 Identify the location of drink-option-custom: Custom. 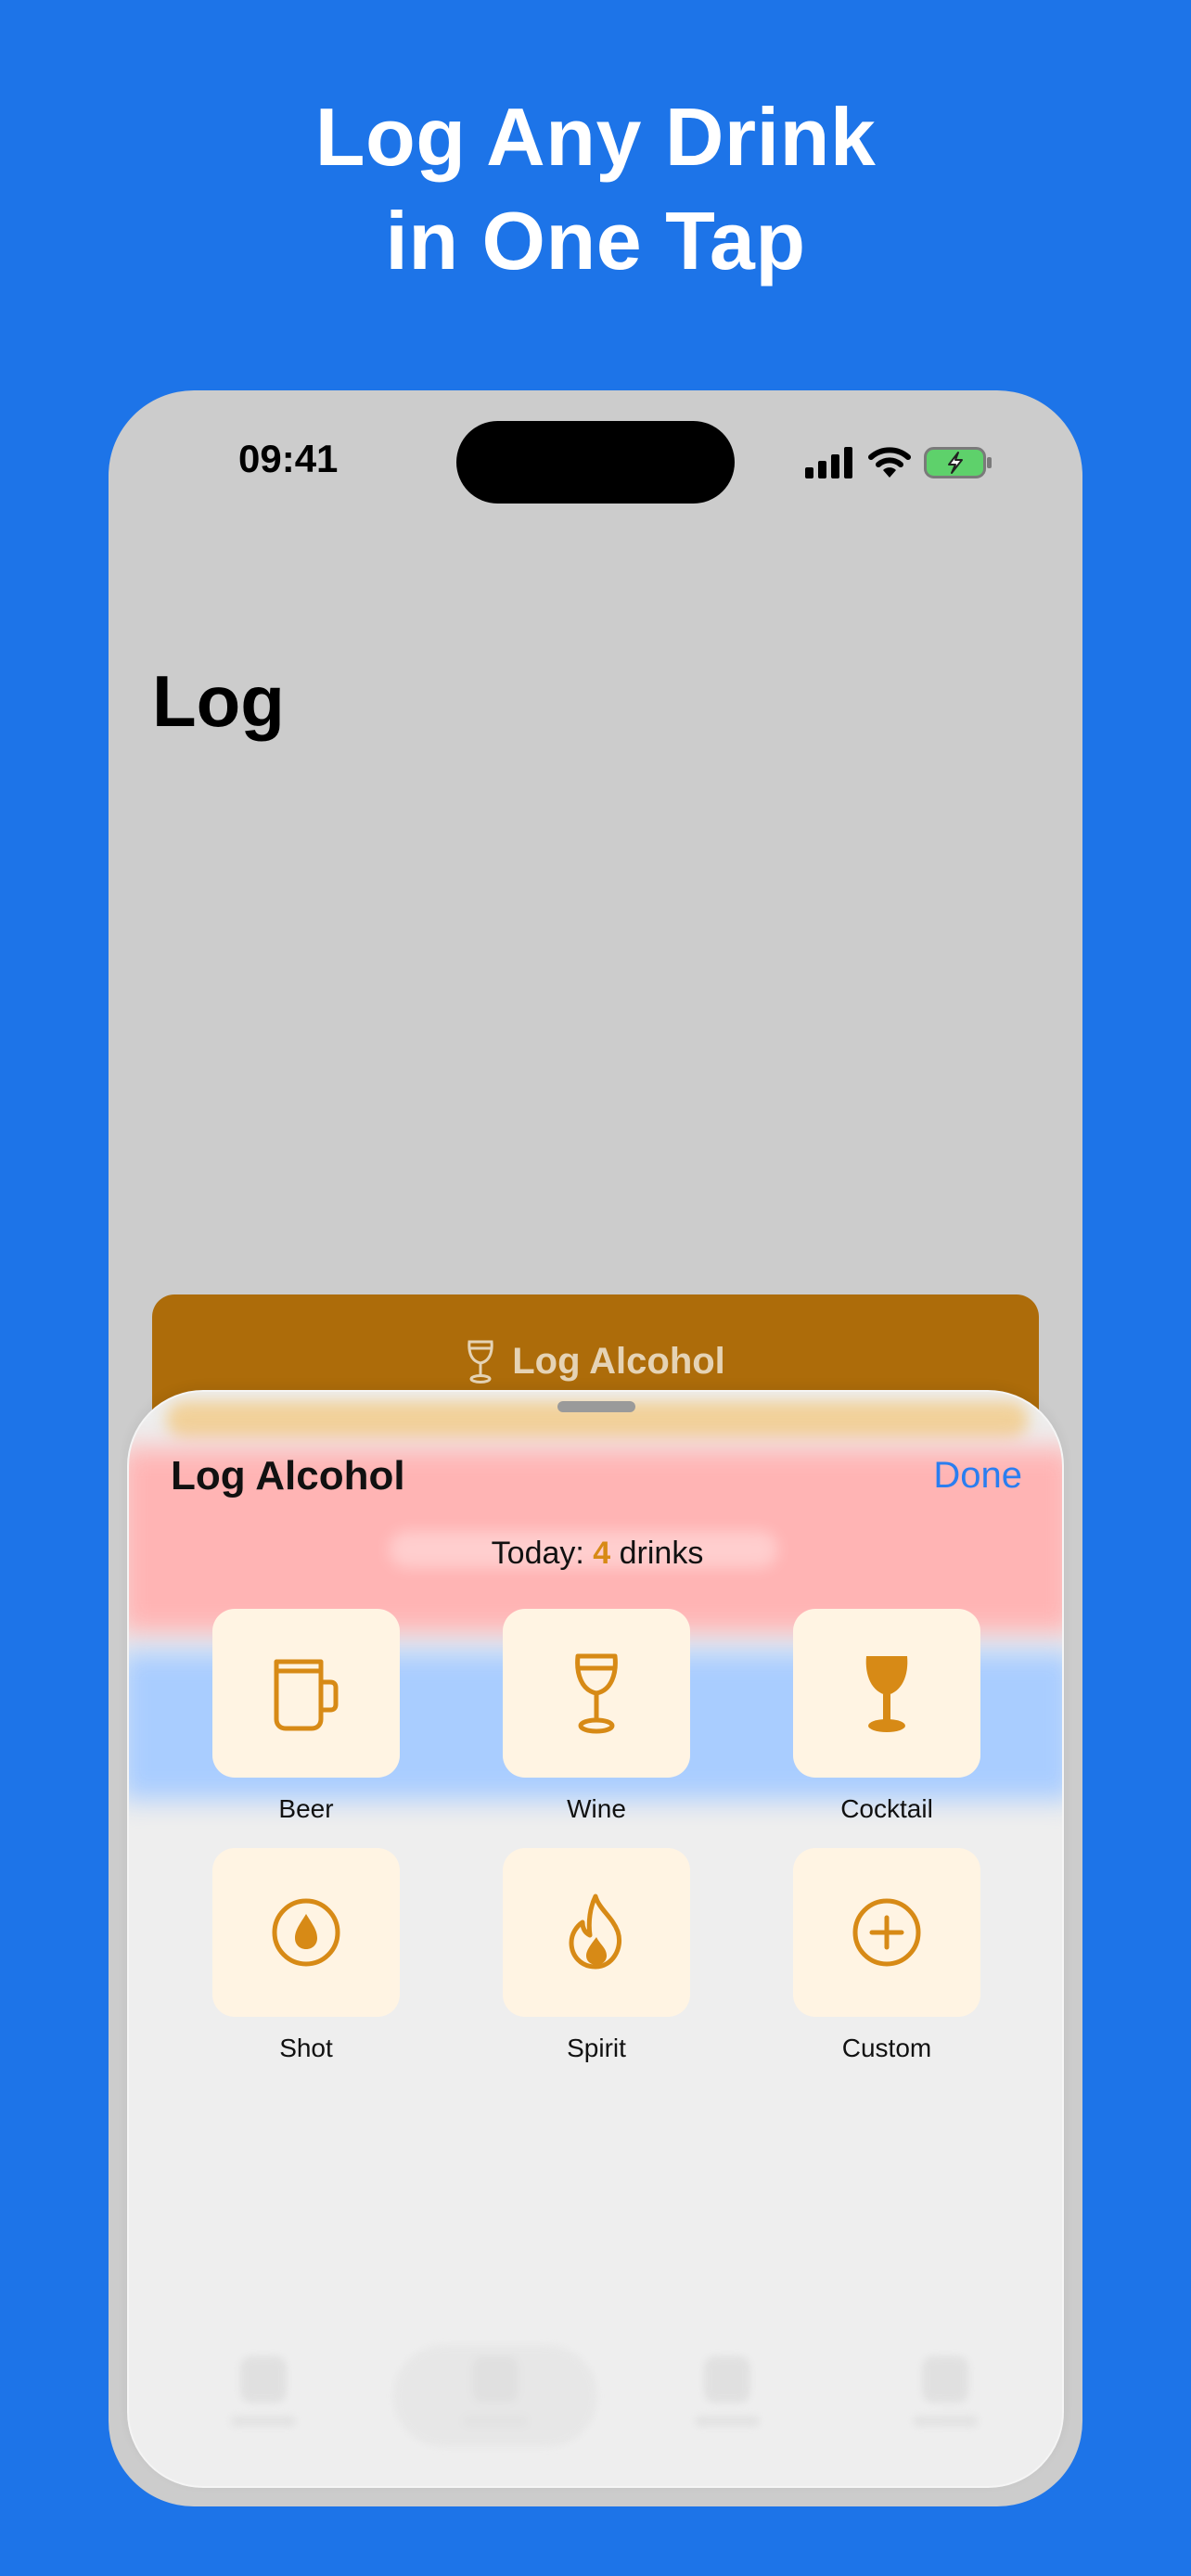
(886, 1955).